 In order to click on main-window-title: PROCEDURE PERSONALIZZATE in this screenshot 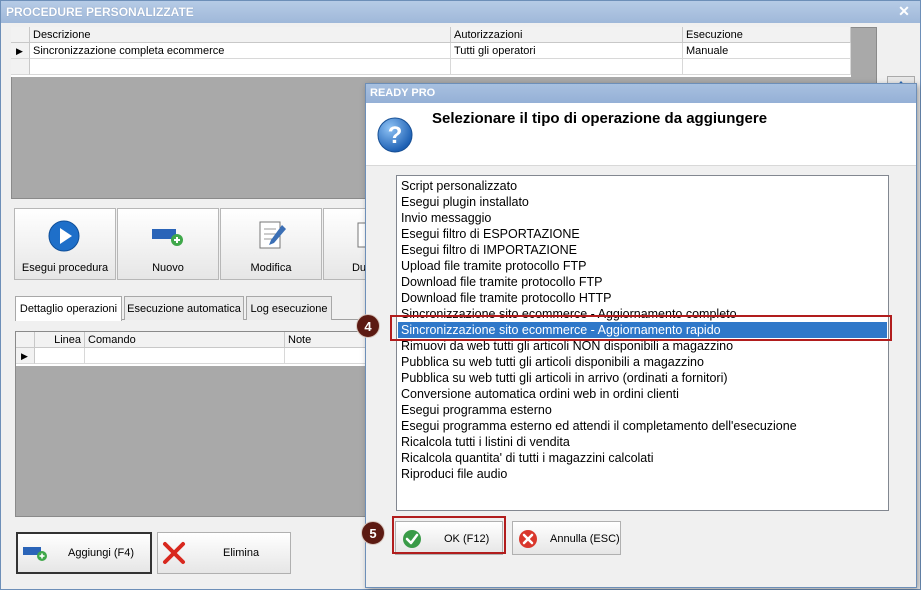, I will do `click(460, 12)`.